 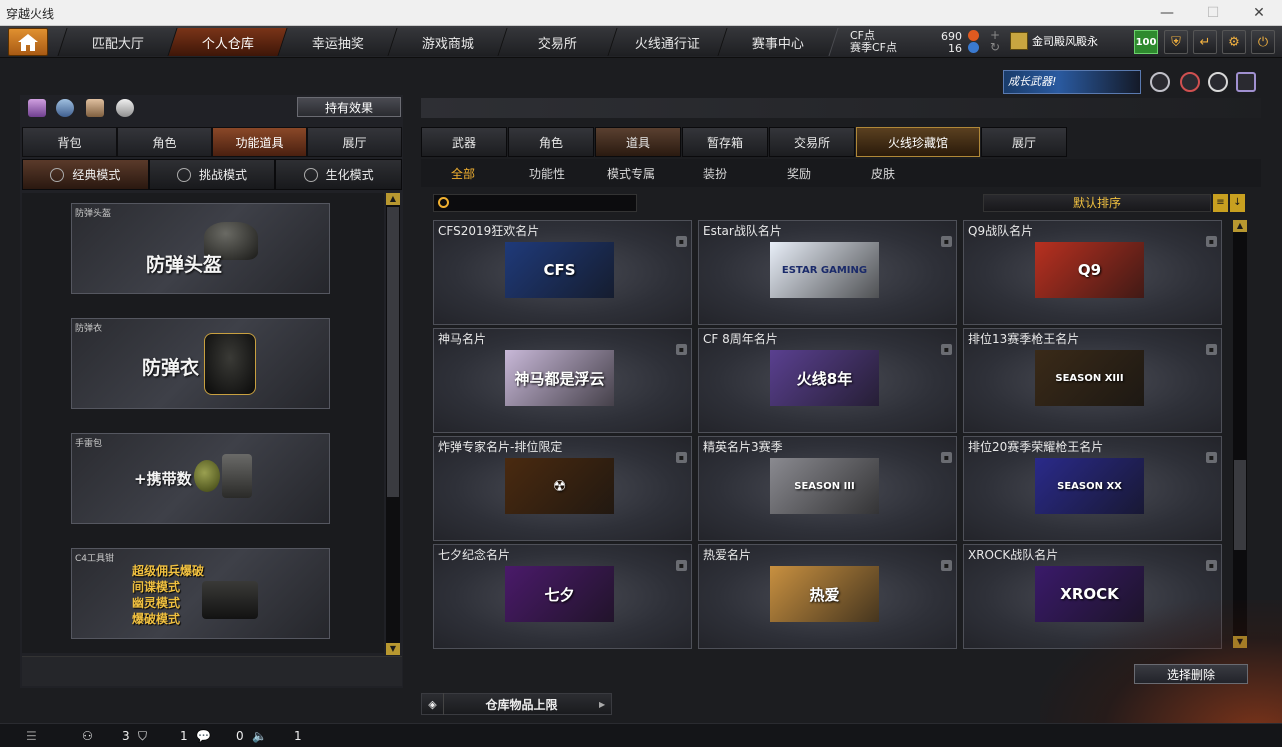 I want to click on wings-icon, so click(x=1246, y=82).